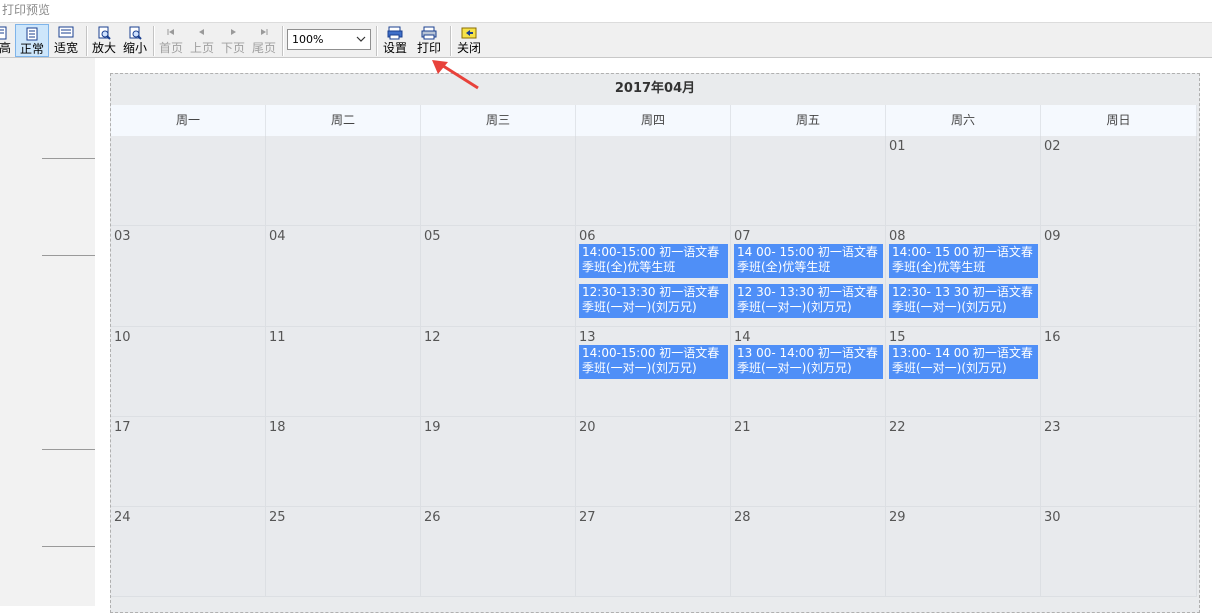 This screenshot has height=613, width=1212. What do you see at coordinates (432, 337) in the screenshot?
I see `day-number: 12` at bounding box center [432, 337].